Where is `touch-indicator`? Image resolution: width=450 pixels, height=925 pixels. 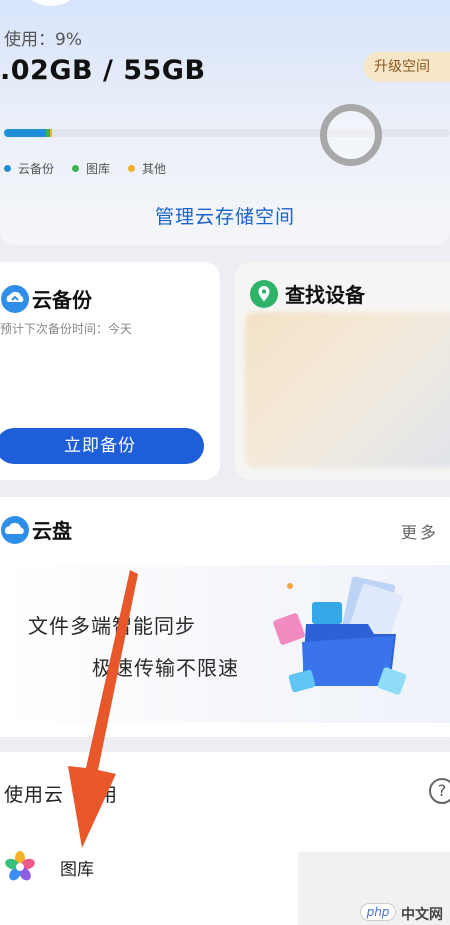 touch-indicator is located at coordinates (351, 135).